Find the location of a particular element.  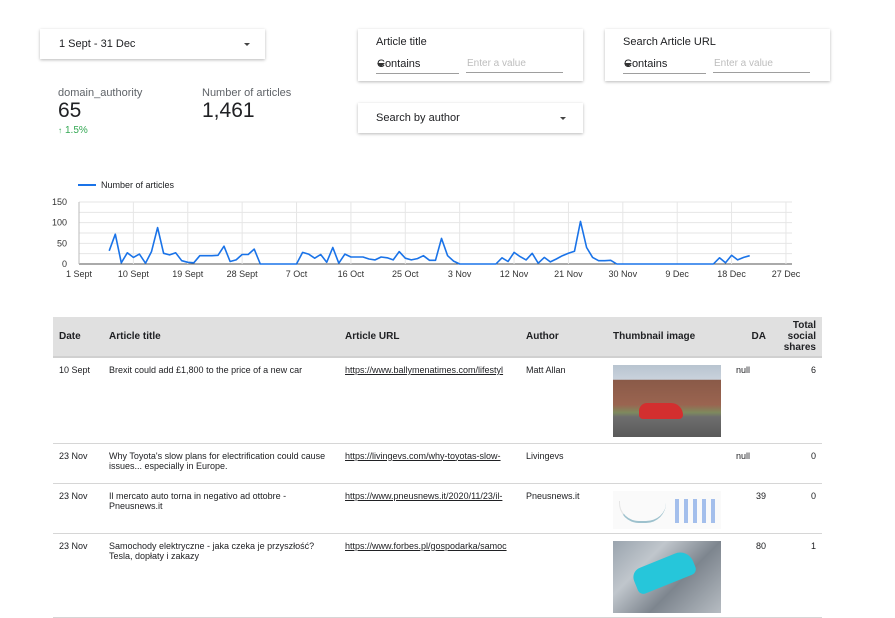

cell-author: Matt Allan is located at coordinates (563, 400).